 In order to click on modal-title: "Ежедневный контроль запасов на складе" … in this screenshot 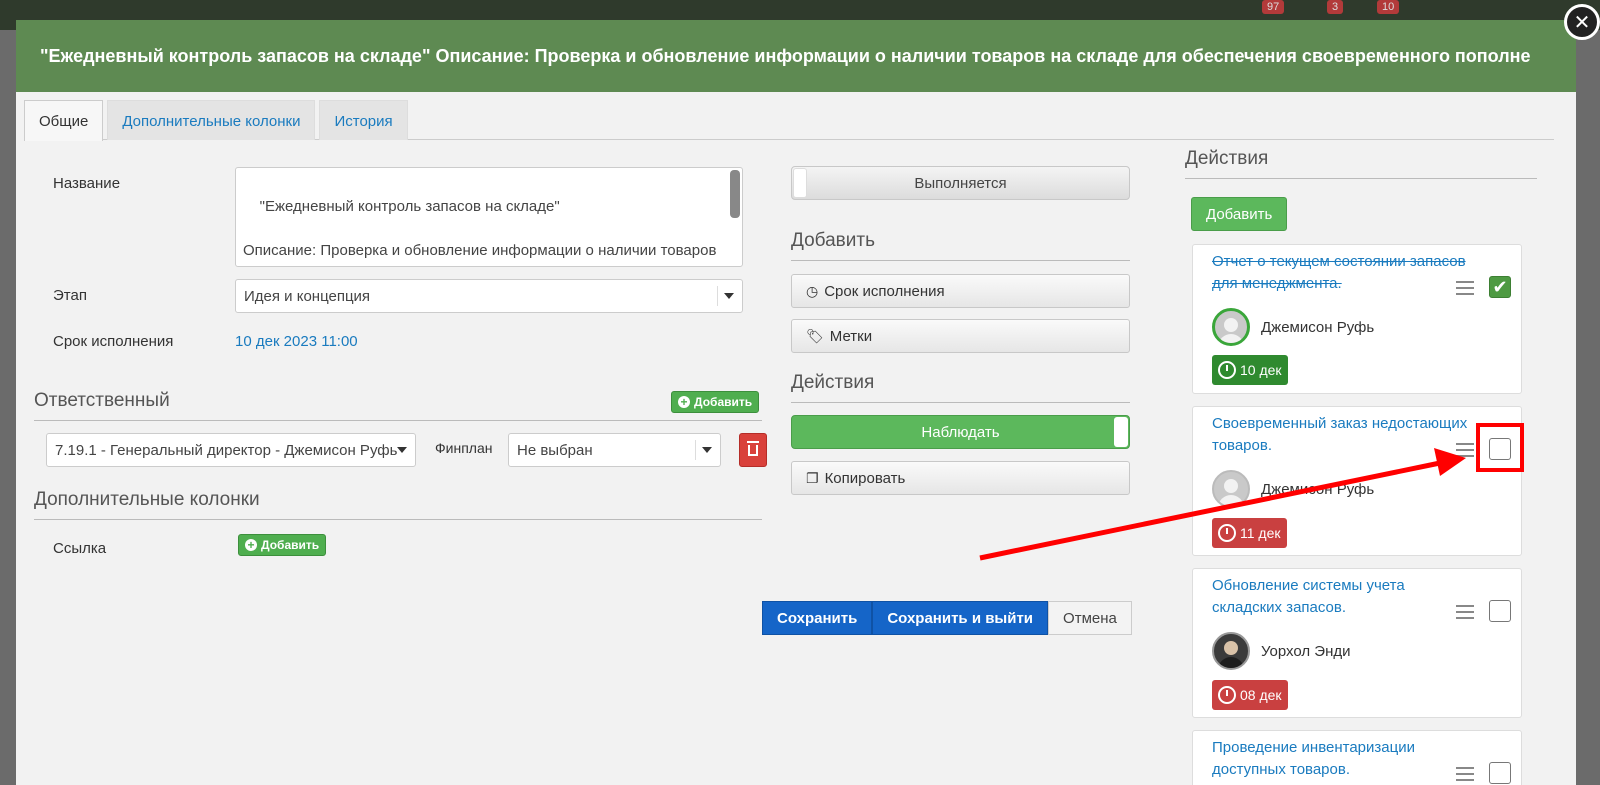, I will do `click(785, 55)`.